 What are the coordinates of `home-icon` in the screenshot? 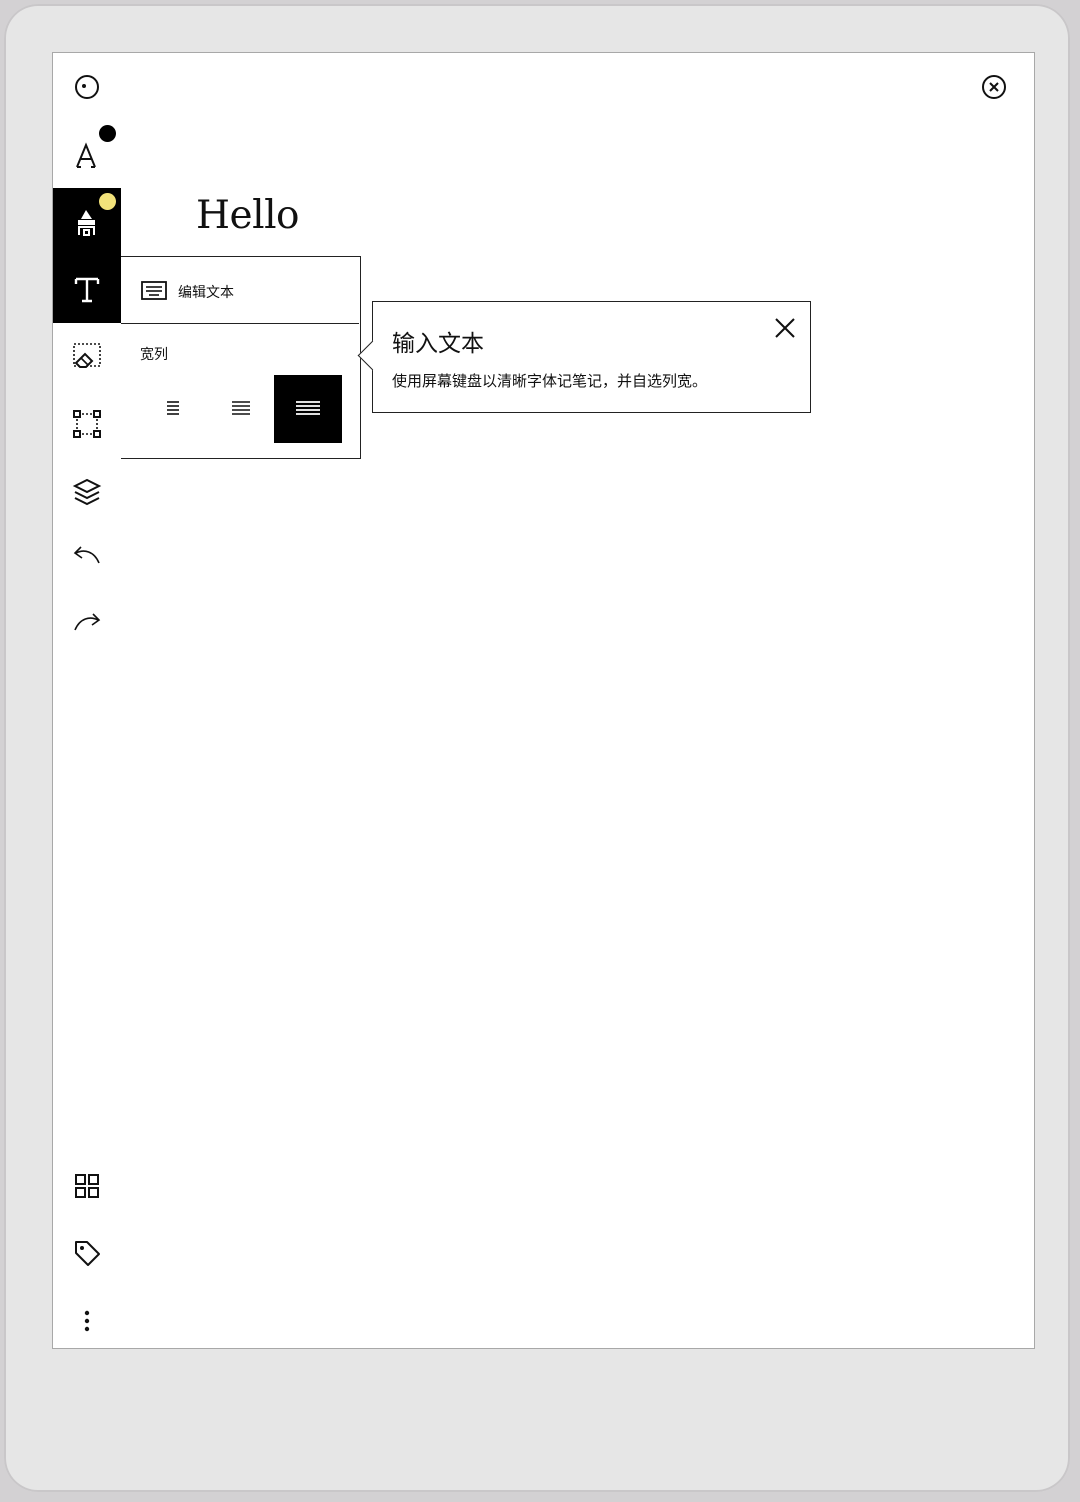 It's located at (87, 87).